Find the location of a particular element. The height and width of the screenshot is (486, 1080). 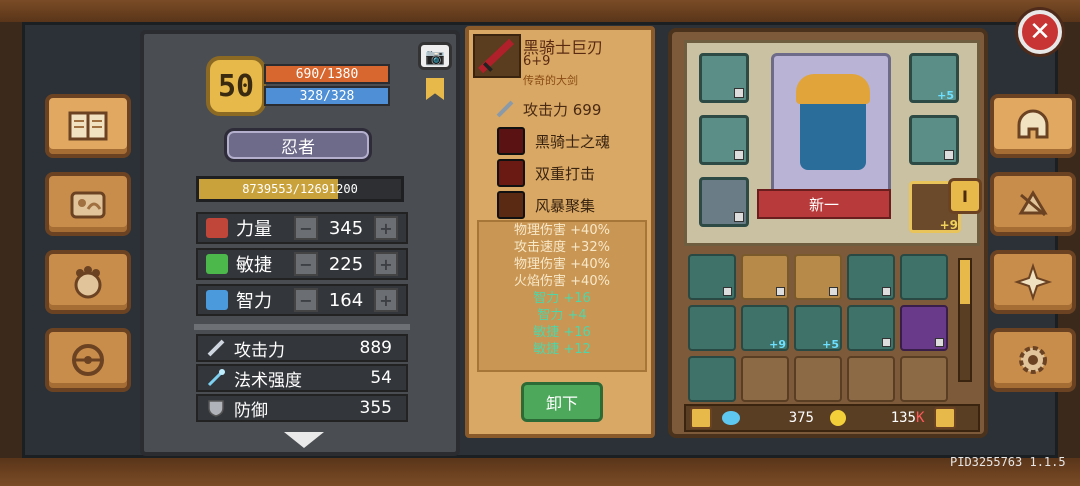

hero-hair is located at coordinates (833, 89).